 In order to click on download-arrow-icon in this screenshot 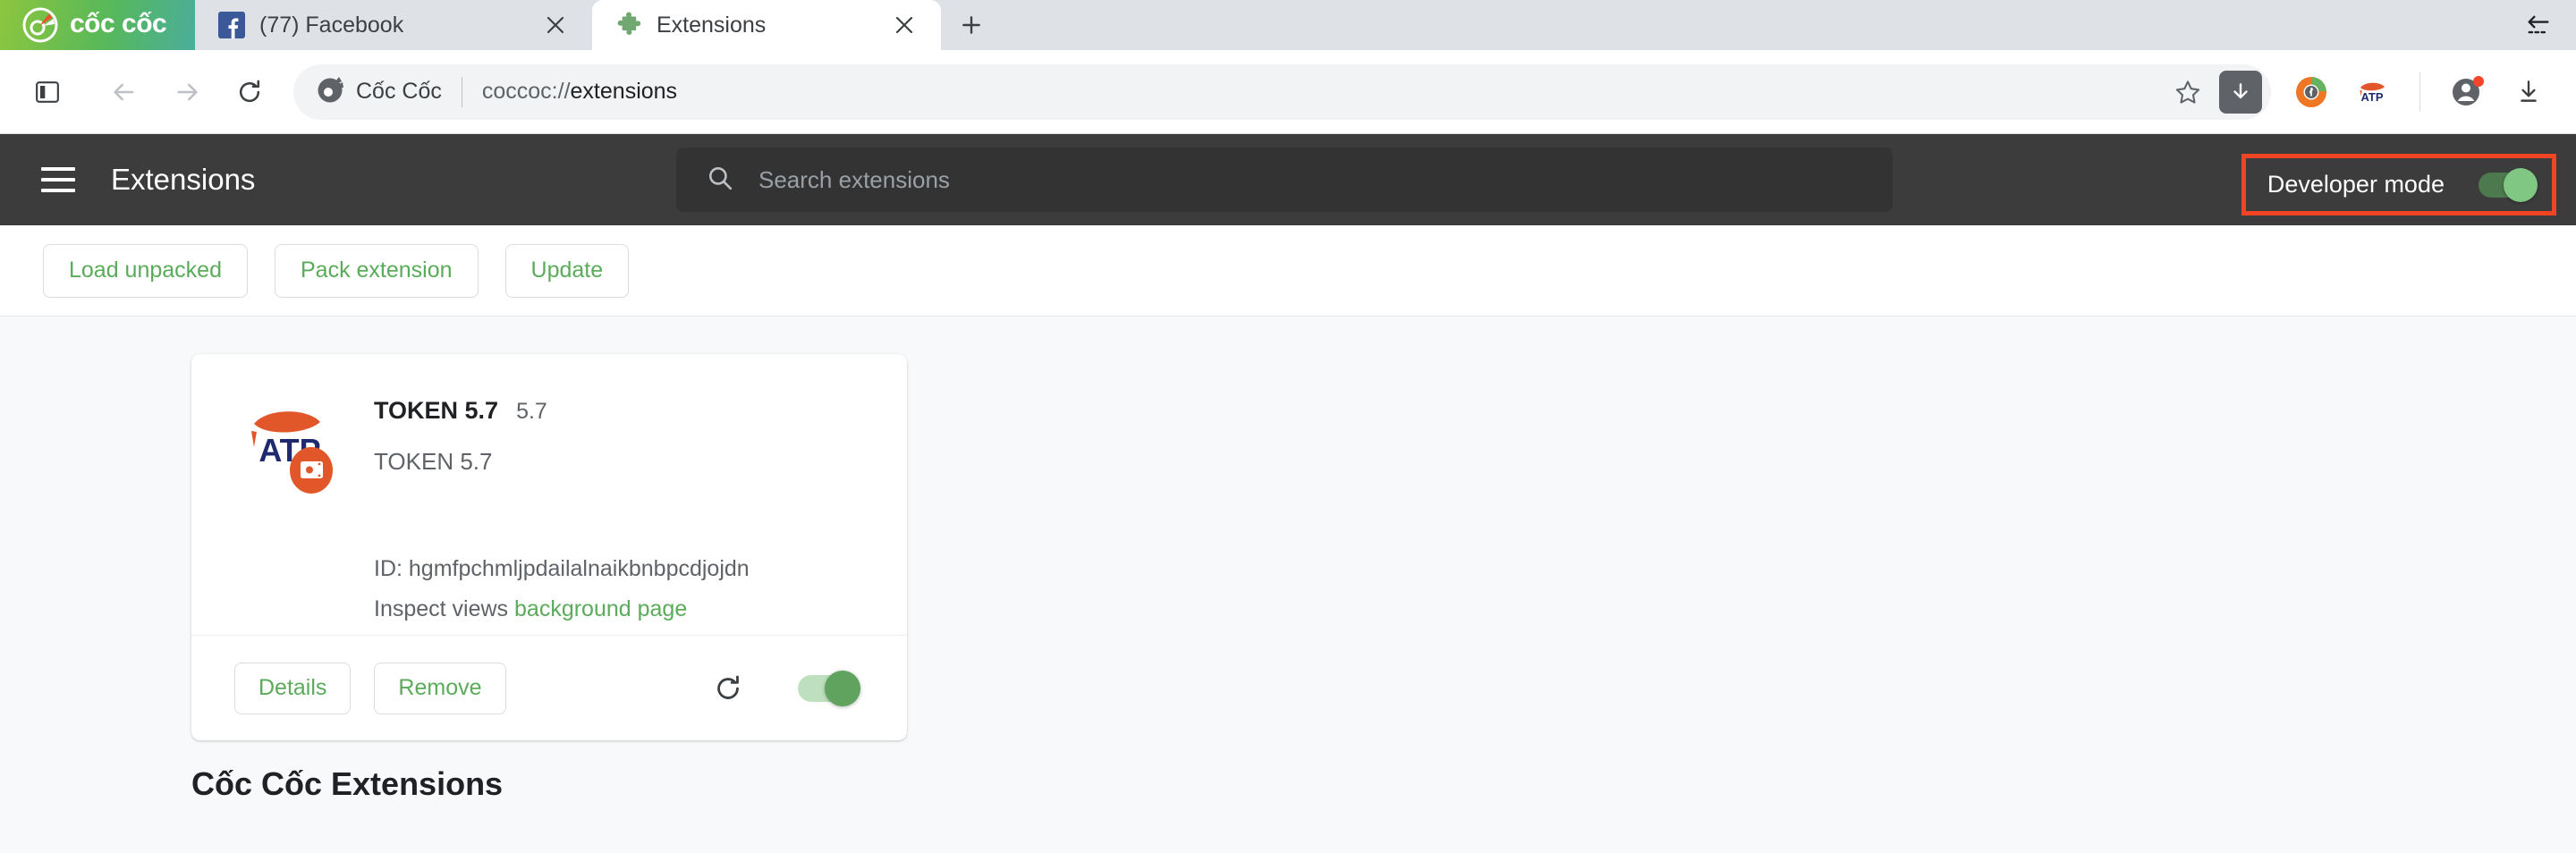, I will do `click(2240, 92)`.